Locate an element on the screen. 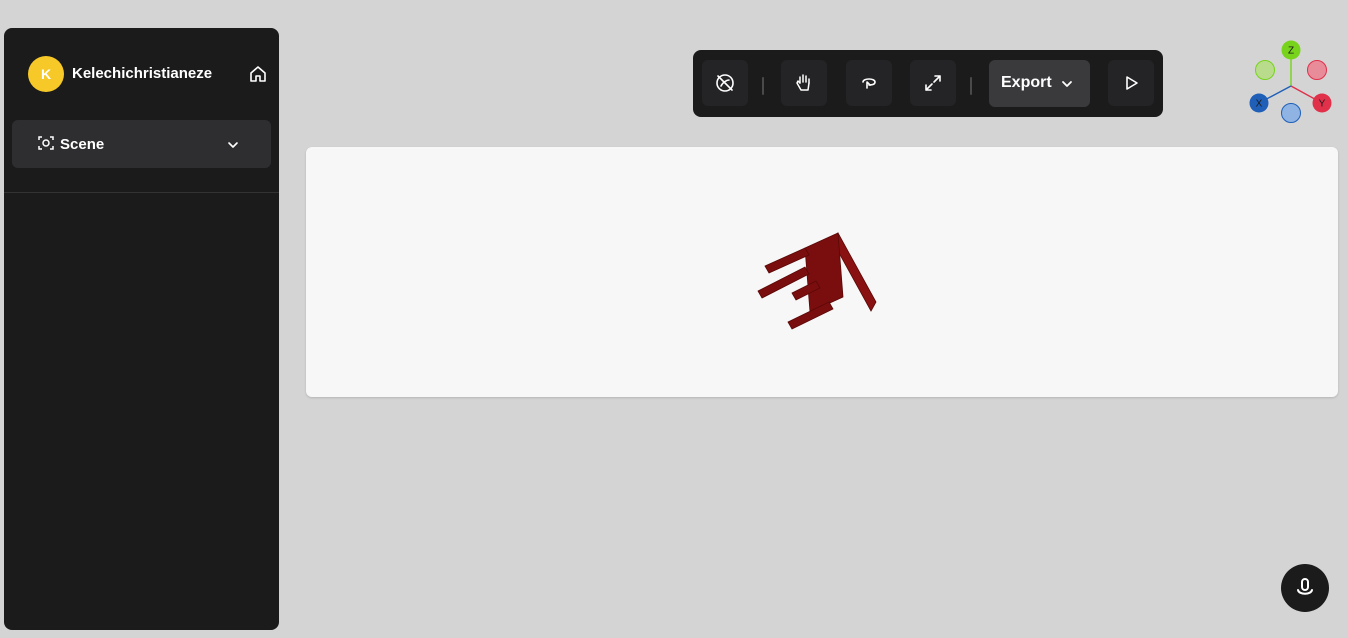 This screenshot has height=638, width=1347. z-axis-label: Z is located at coordinates (1291, 51).